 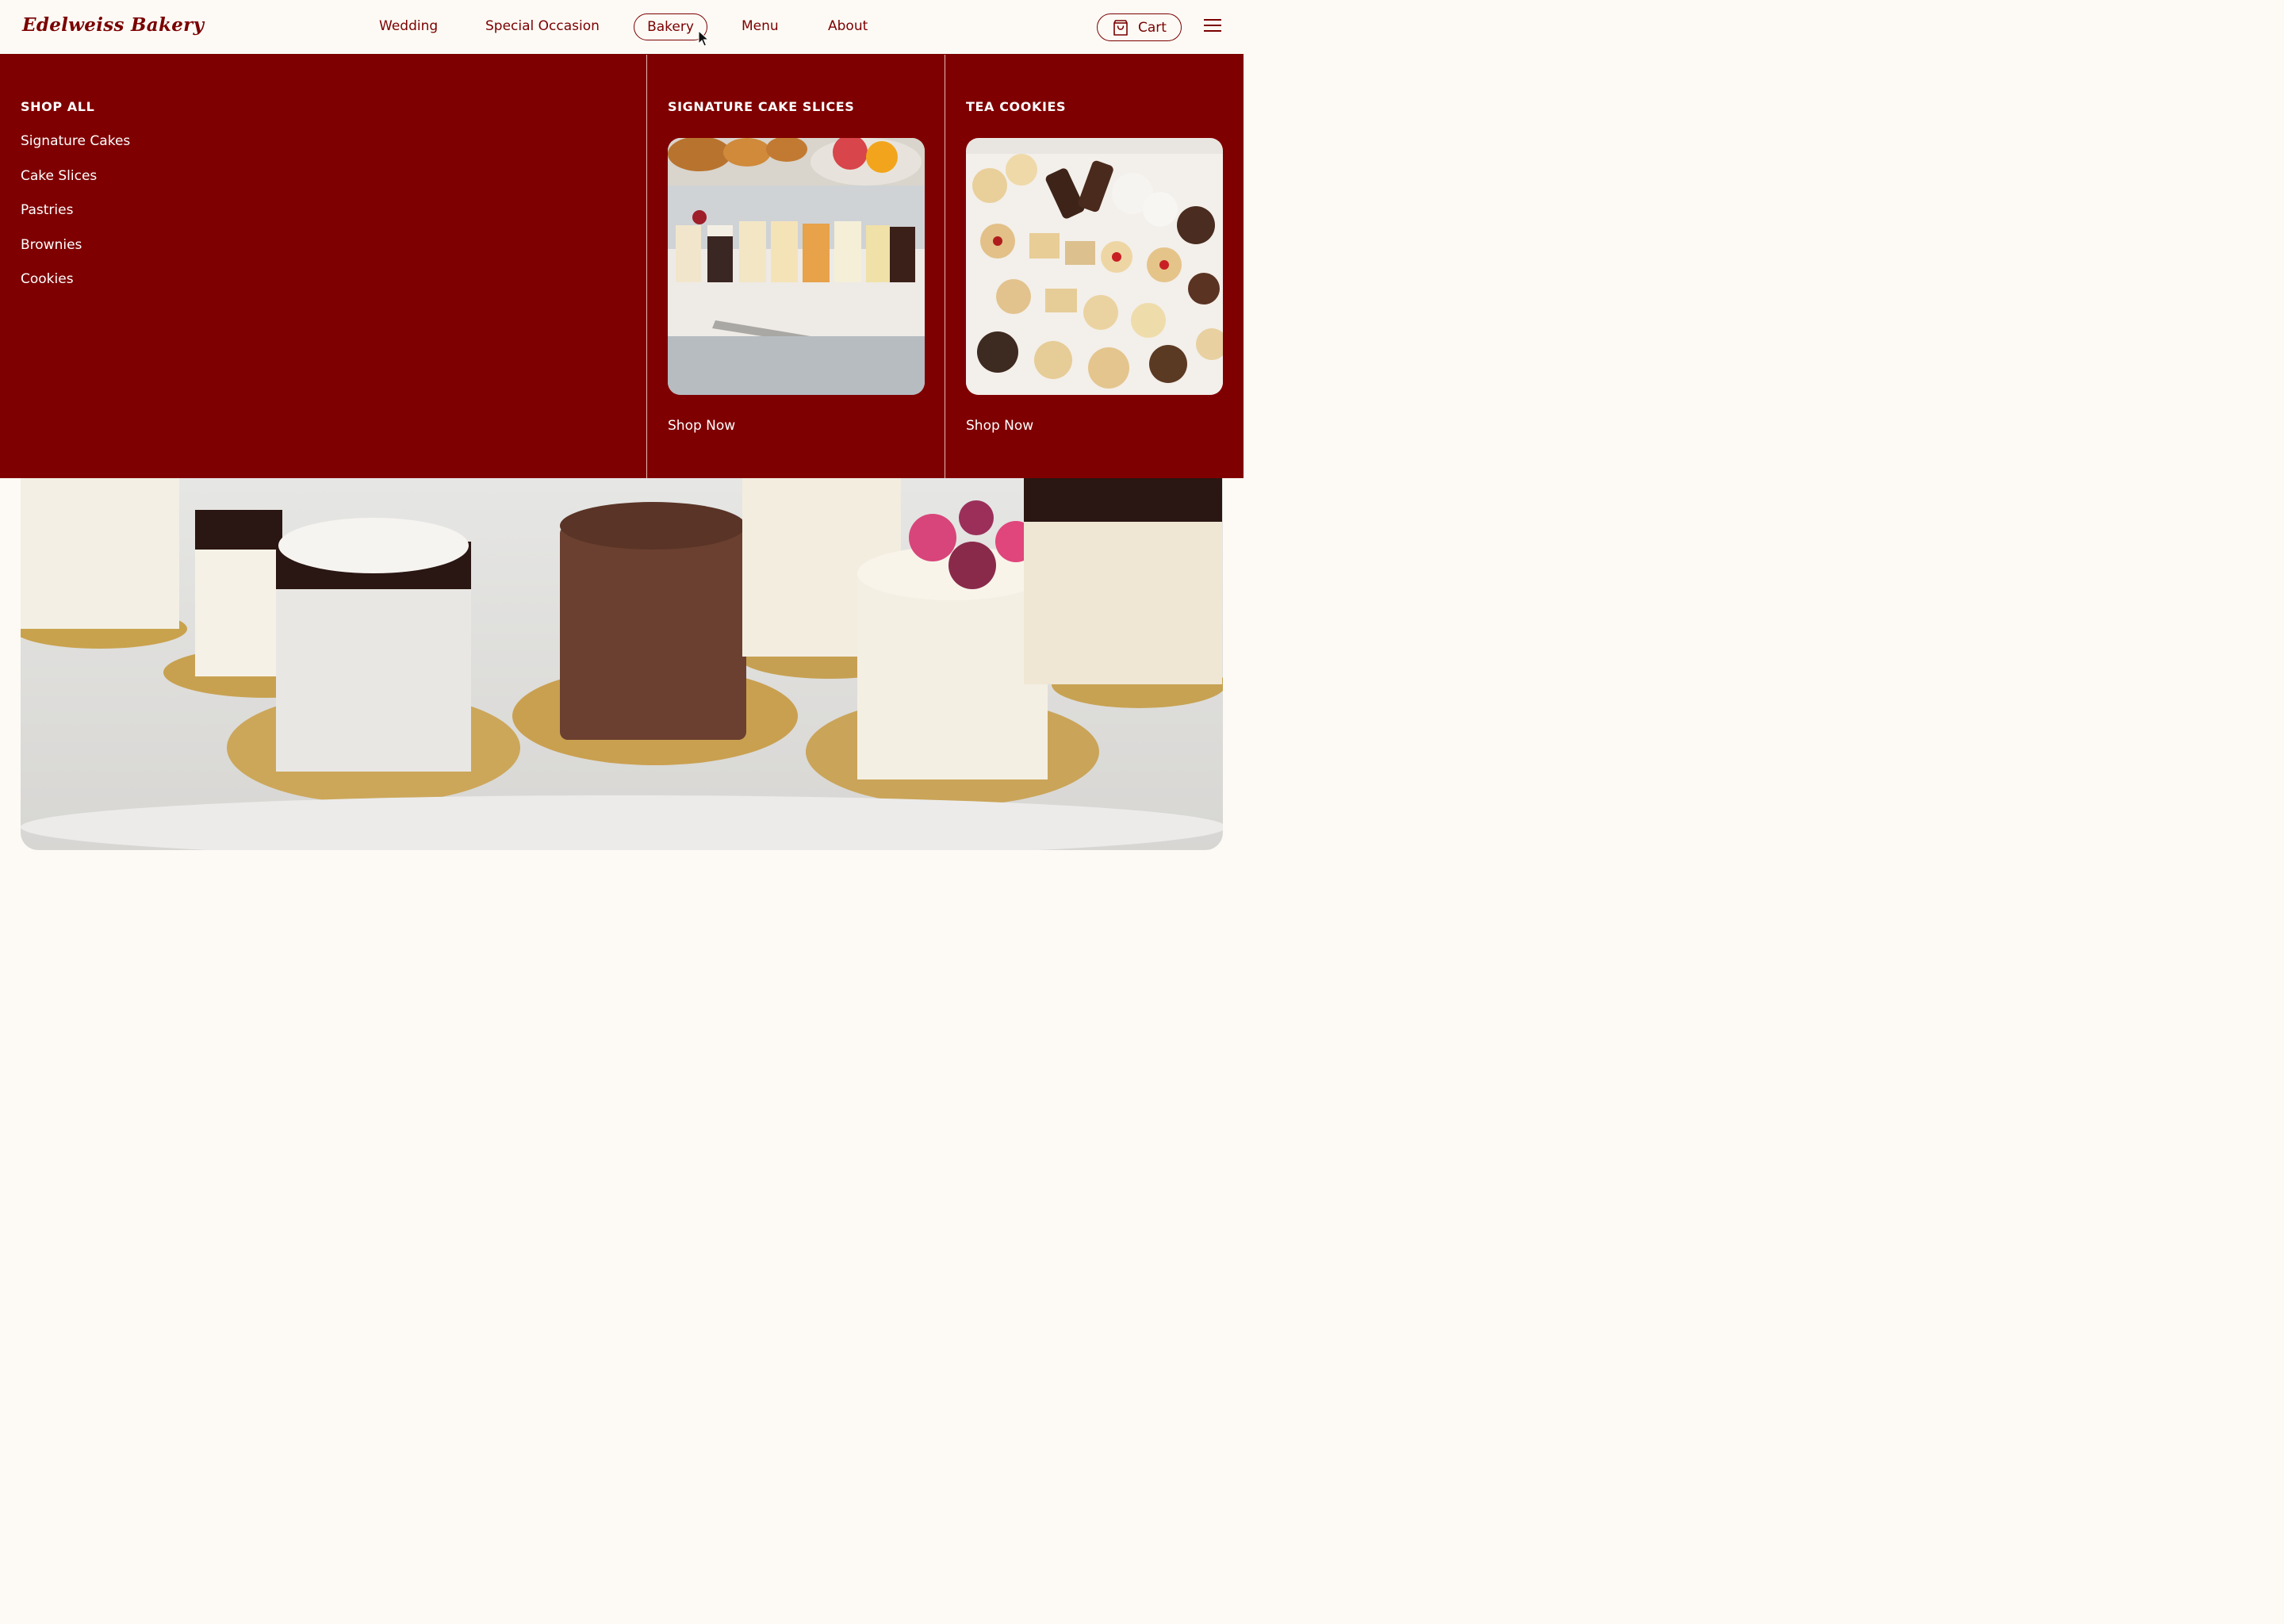 I want to click on nav-bakery: Bakery, so click(x=670, y=26).